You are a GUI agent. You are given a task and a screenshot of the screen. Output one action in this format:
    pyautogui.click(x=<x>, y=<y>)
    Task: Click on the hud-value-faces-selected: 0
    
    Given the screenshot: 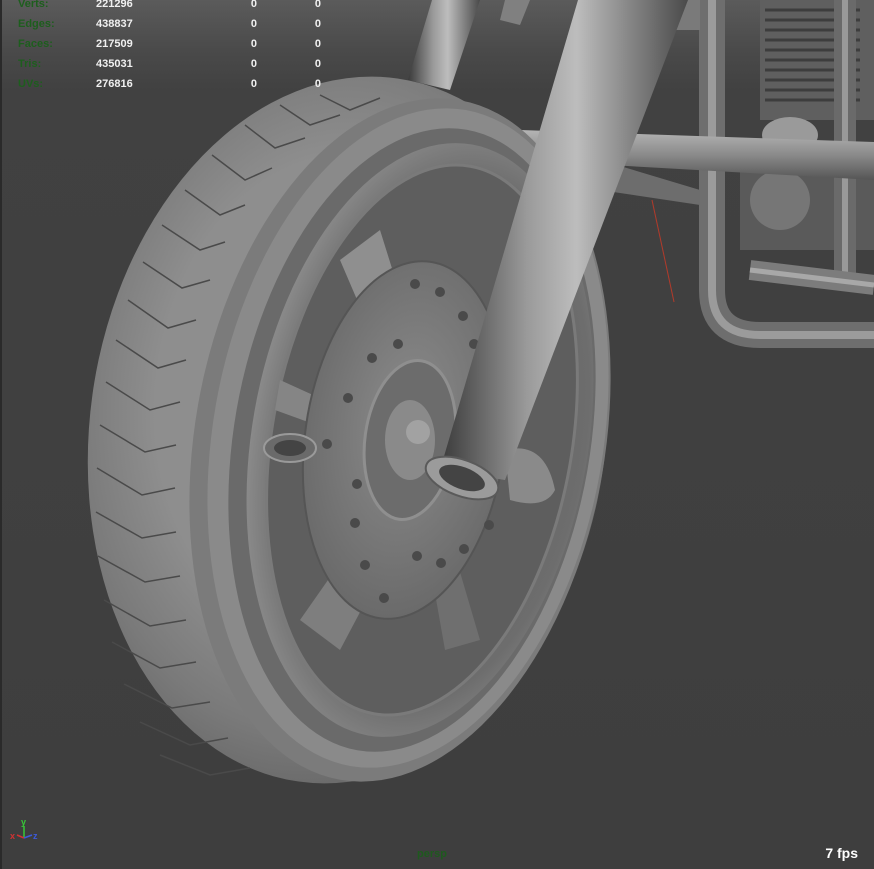 What is the action you would take?
    pyautogui.click(x=253, y=44)
    